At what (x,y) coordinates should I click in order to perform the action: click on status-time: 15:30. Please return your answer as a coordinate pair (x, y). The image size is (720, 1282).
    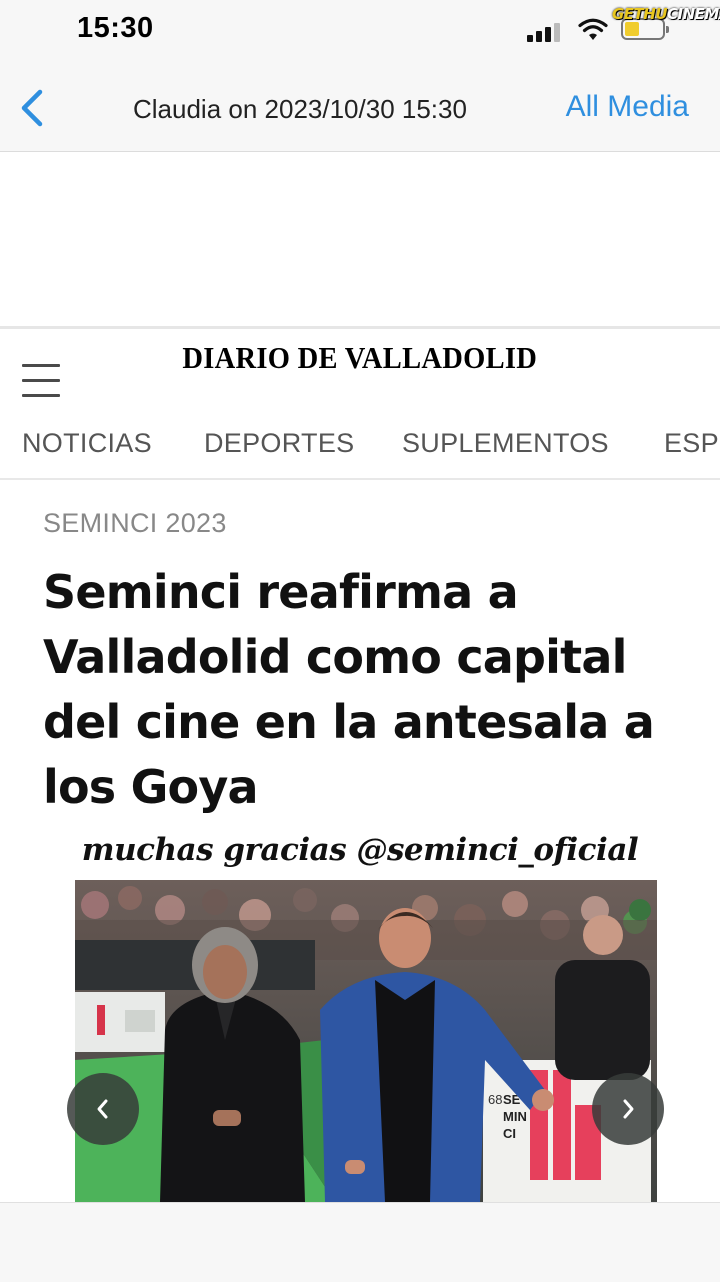
    Looking at the image, I should click on (115, 28).